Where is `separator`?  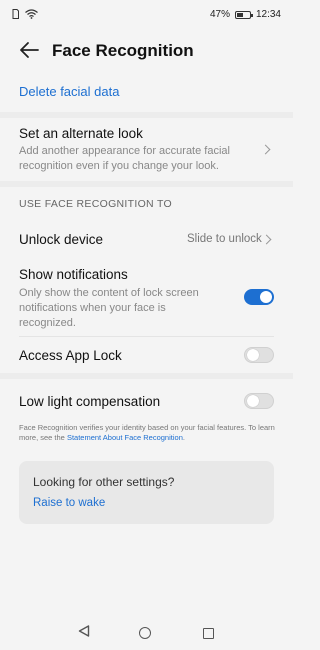
separator is located at coordinates (146, 336).